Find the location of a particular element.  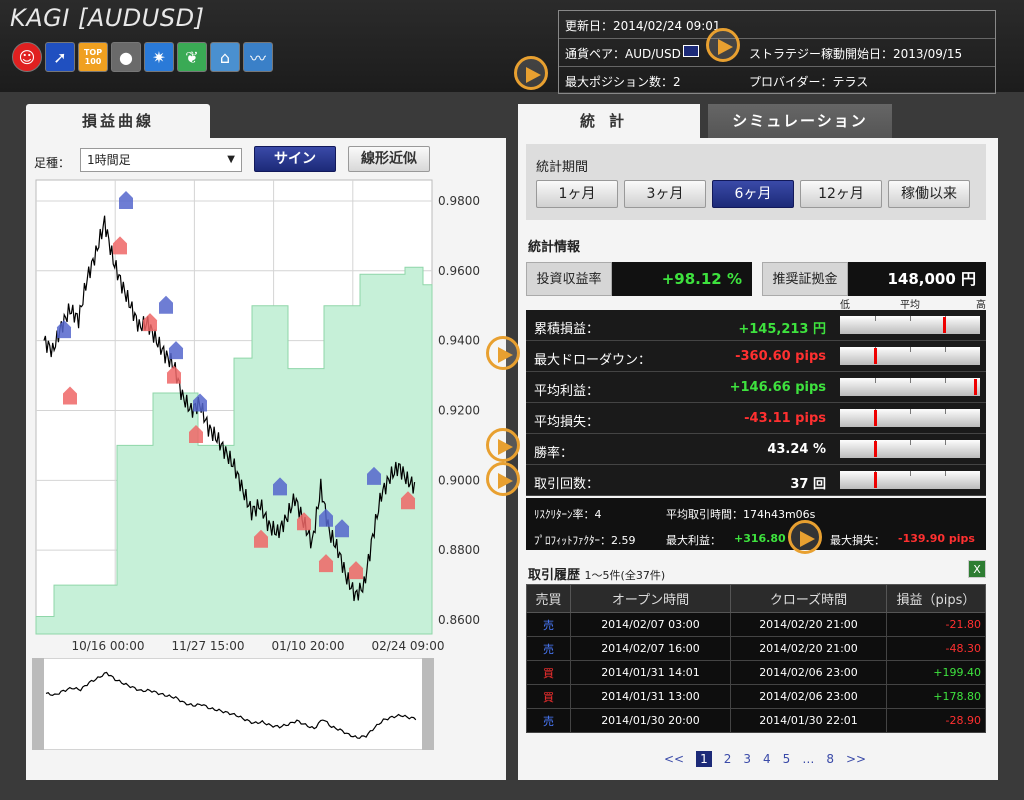

page-link: 3 is located at coordinates (747, 759).